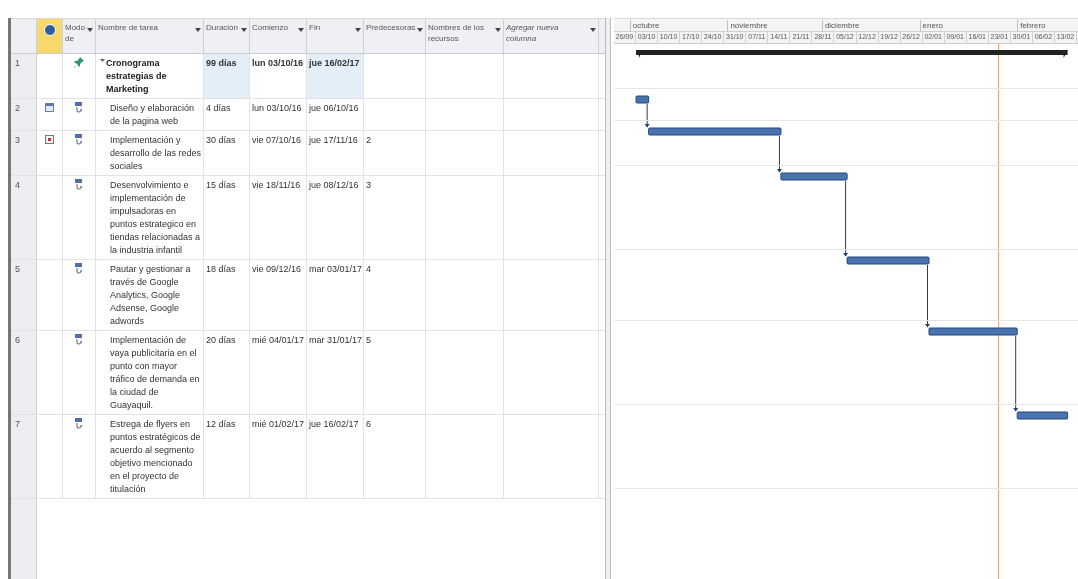  I want to click on task-name: Desenvolvimiento e implementación de impulsadoras en puntos estrategico en tiendas relacionadas a la industria infantil, so click(156, 218).